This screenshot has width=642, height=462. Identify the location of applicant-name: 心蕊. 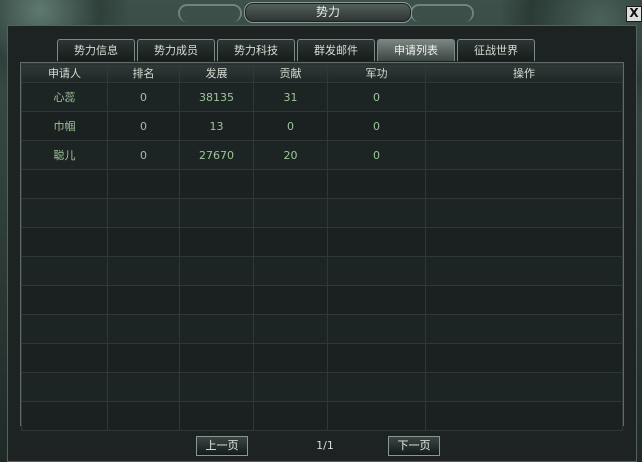
(64, 97).